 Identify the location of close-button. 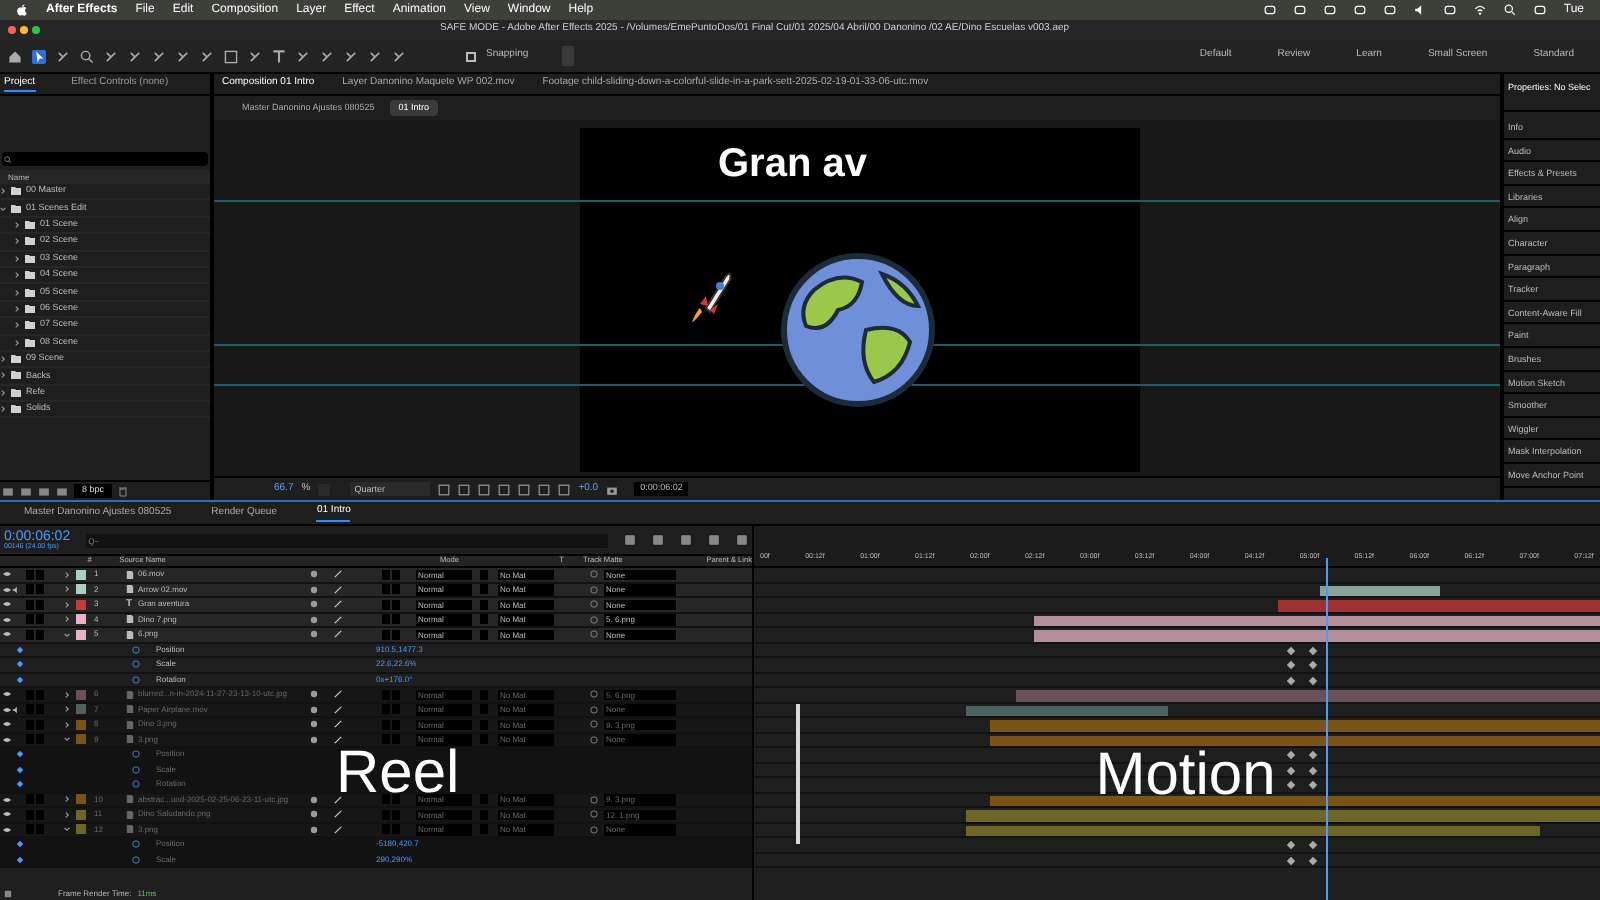
(12, 30).